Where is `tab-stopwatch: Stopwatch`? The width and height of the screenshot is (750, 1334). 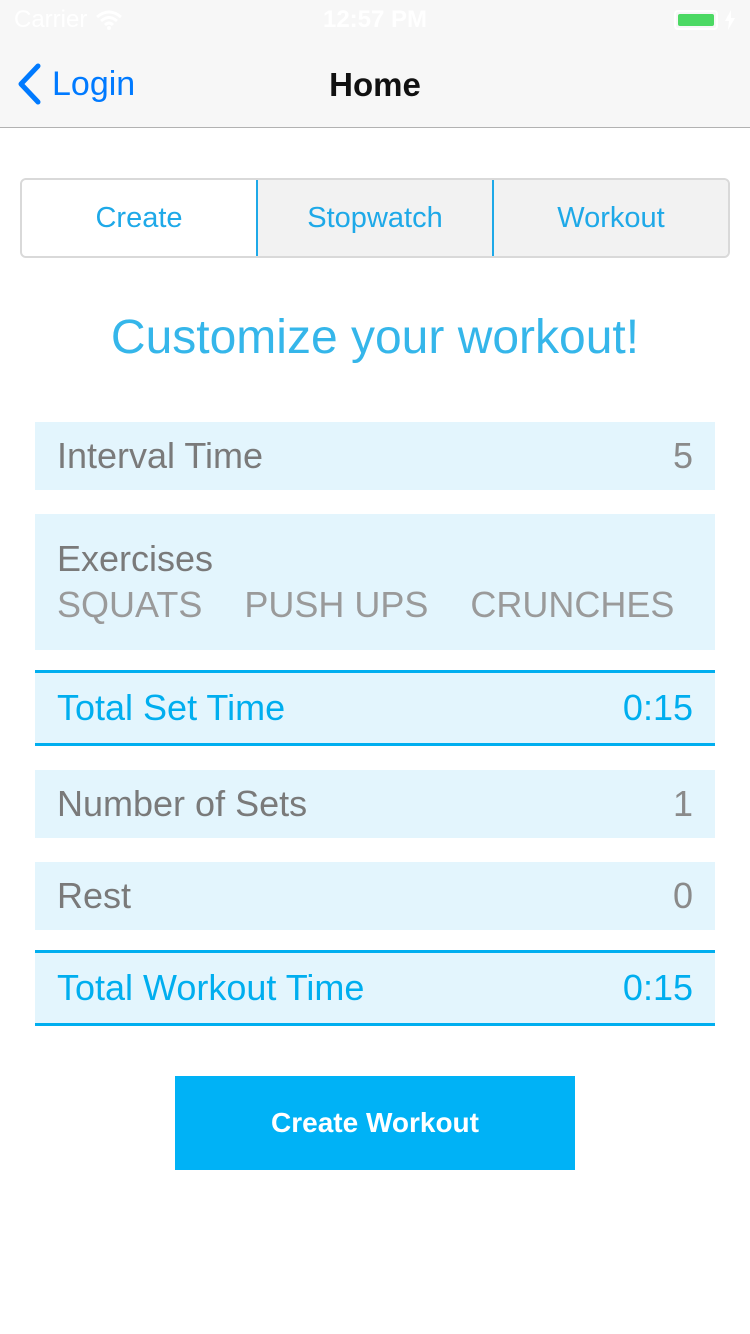
tab-stopwatch: Stopwatch is located at coordinates (374, 218).